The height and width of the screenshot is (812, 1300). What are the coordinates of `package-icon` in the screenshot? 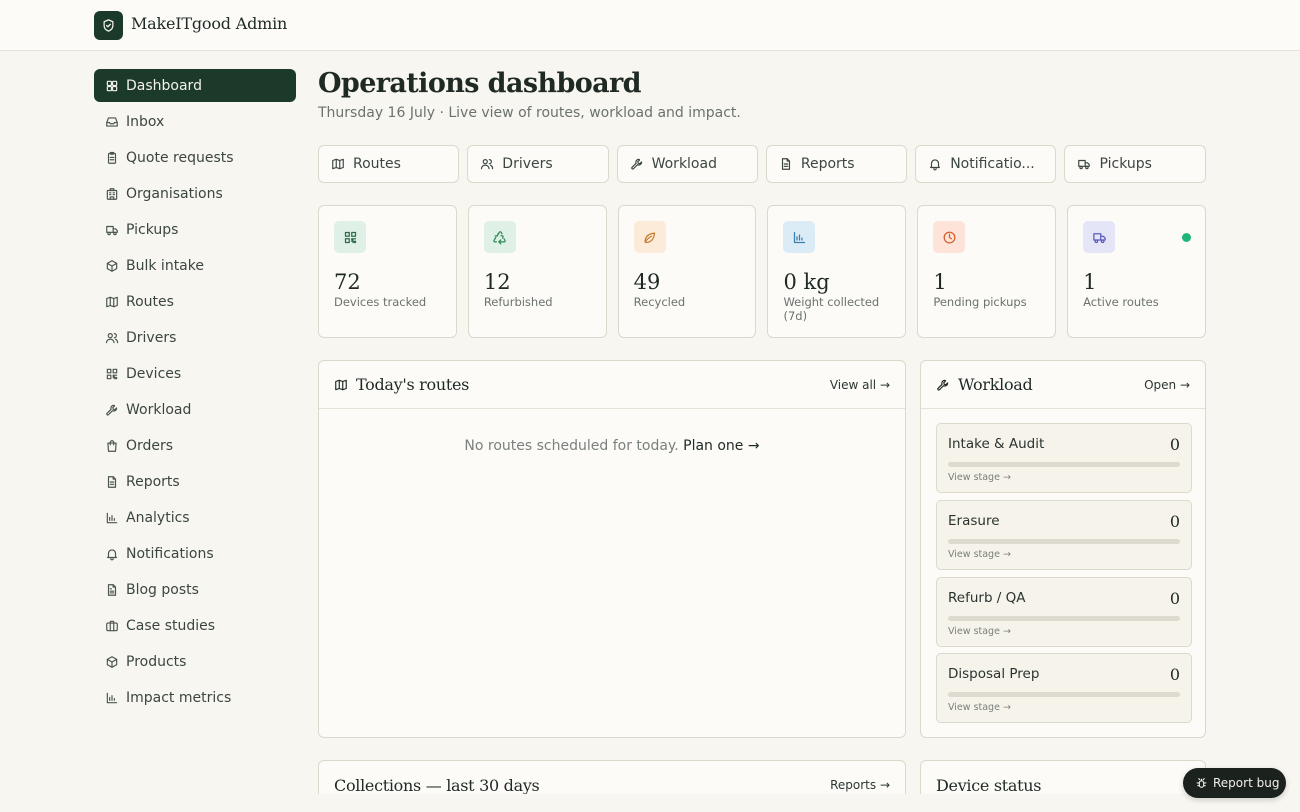 It's located at (112, 662).